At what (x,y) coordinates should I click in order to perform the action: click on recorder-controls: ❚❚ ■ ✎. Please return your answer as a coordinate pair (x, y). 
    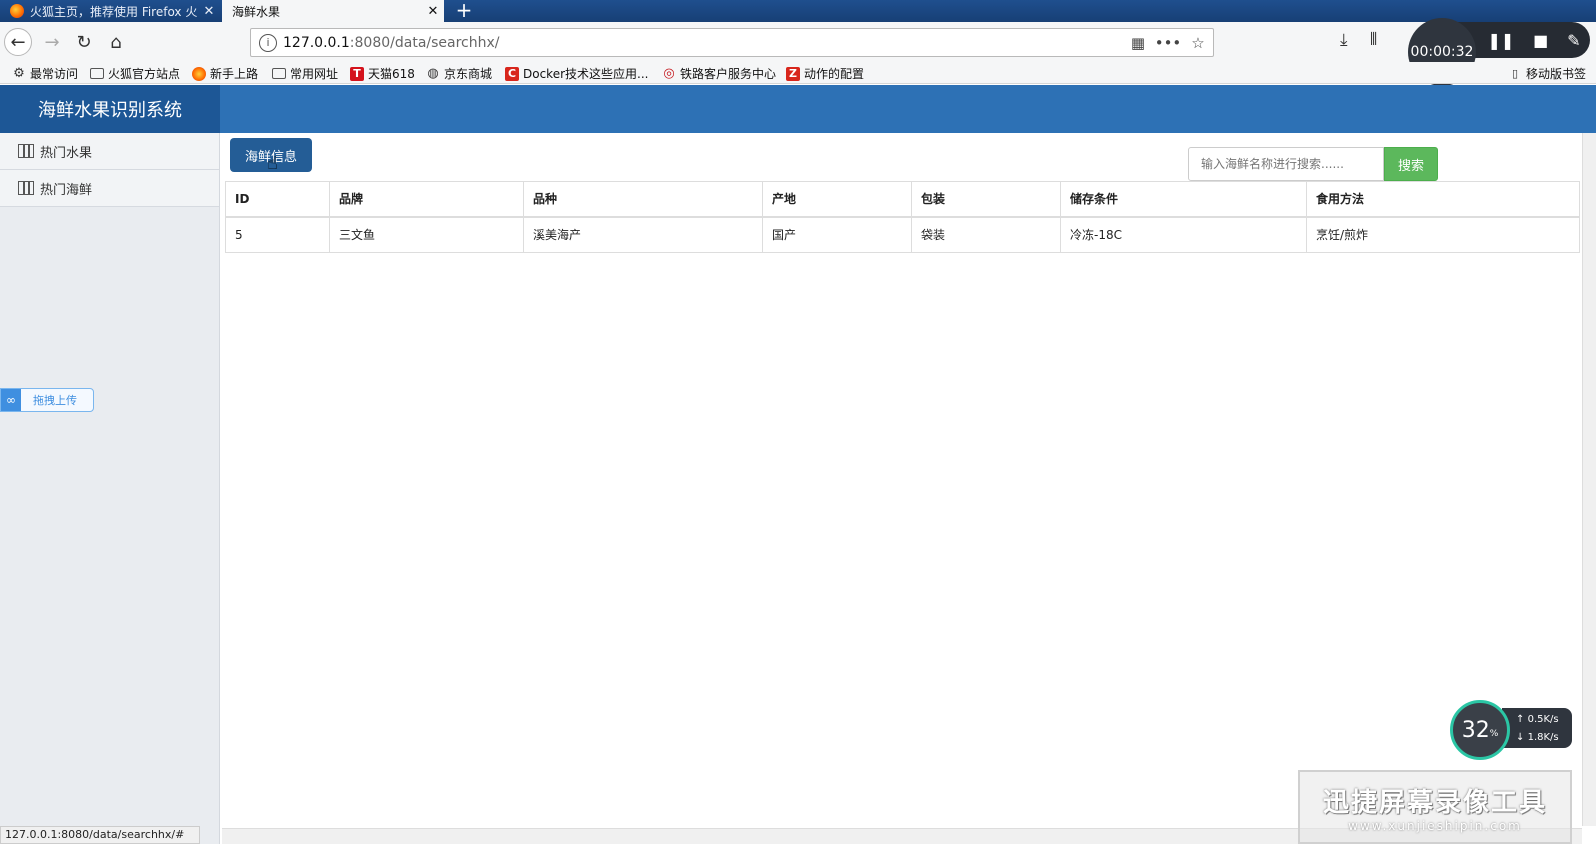
    Looking at the image, I should click on (1524, 40).